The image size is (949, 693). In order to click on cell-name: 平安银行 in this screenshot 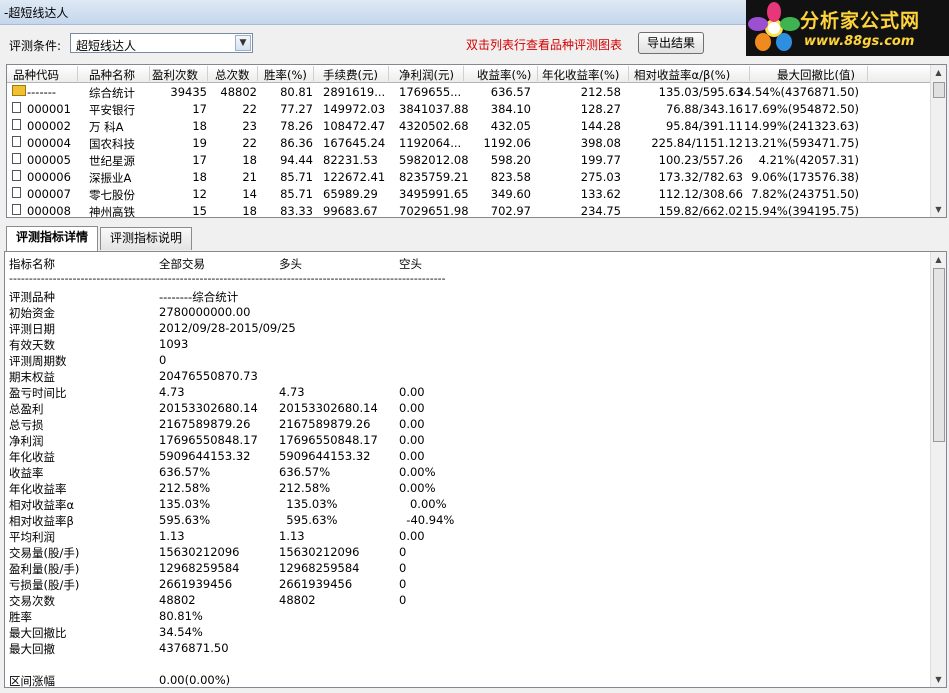, I will do `click(112, 110)`.